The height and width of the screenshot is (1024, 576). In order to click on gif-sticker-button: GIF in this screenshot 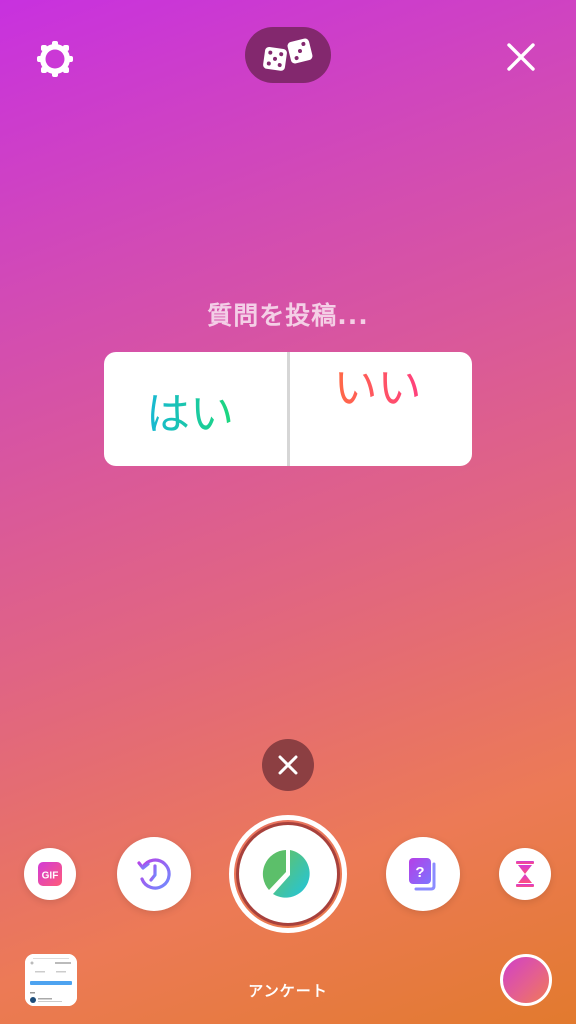, I will do `click(50, 874)`.